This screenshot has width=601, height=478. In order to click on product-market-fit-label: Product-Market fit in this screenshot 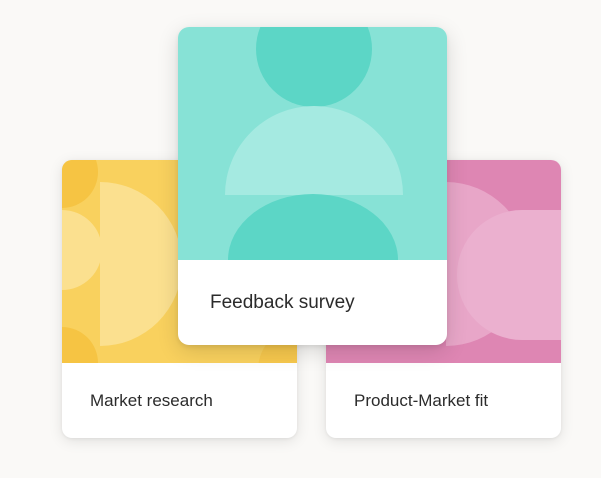, I will do `click(421, 400)`.